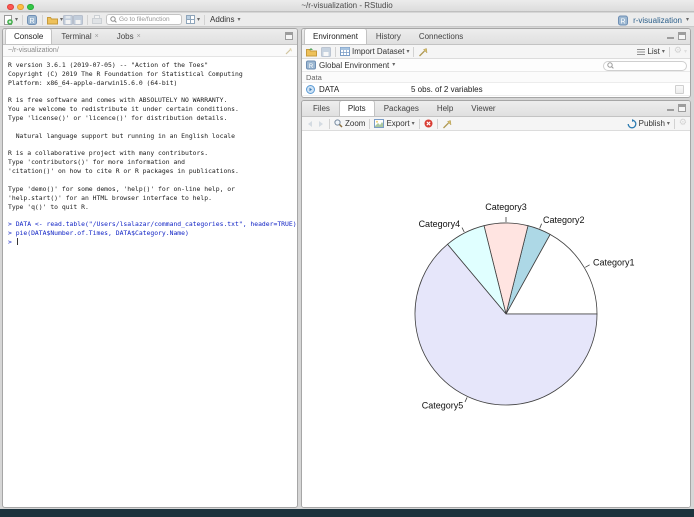 Image resolution: width=694 pixels, height=517 pixels. What do you see at coordinates (149, 19) in the screenshot?
I see `goto-file-input` at bounding box center [149, 19].